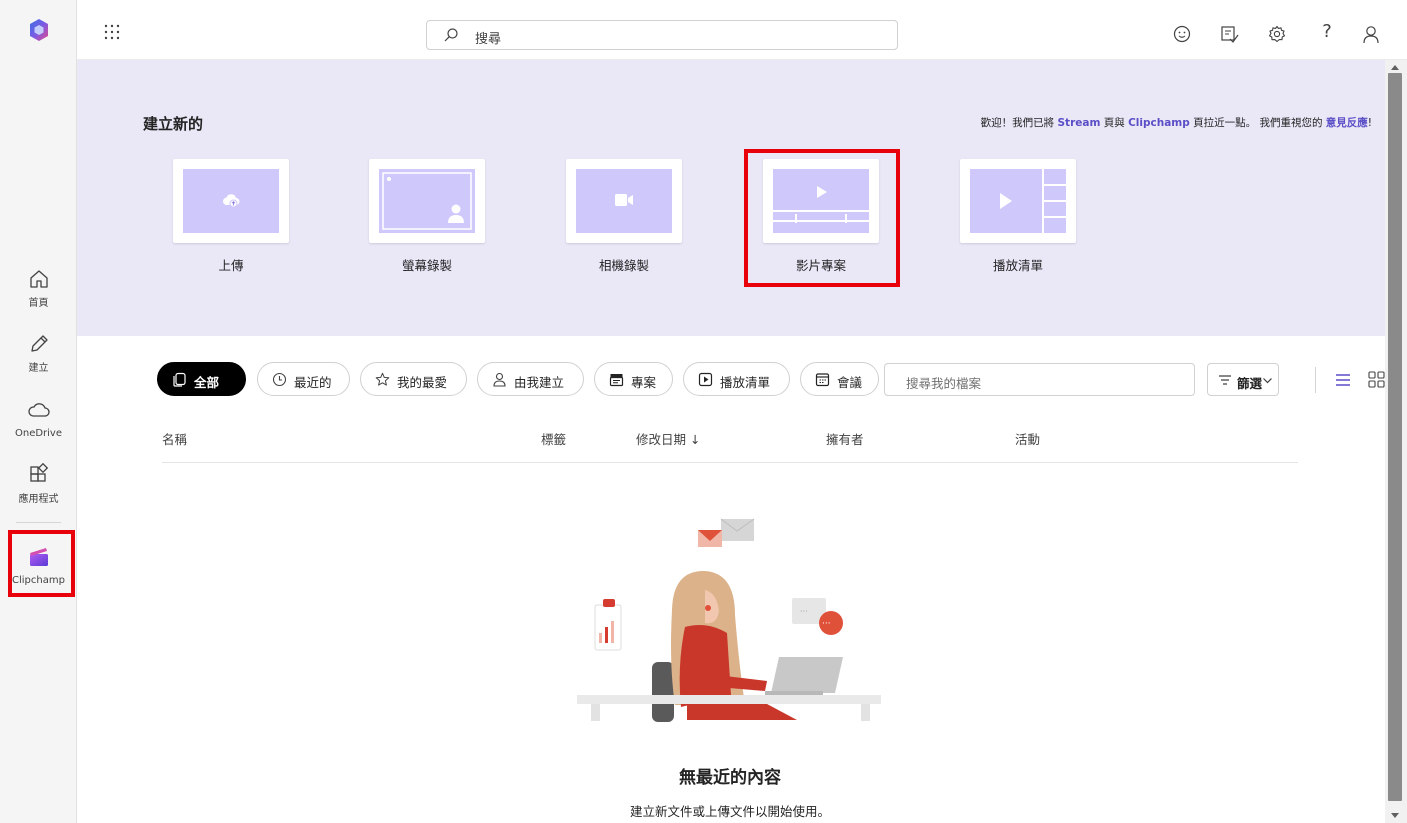 The width and height of the screenshot is (1407, 823). What do you see at coordinates (1395, 815) in the screenshot?
I see `scroll-down-arrow-icon` at bounding box center [1395, 815].